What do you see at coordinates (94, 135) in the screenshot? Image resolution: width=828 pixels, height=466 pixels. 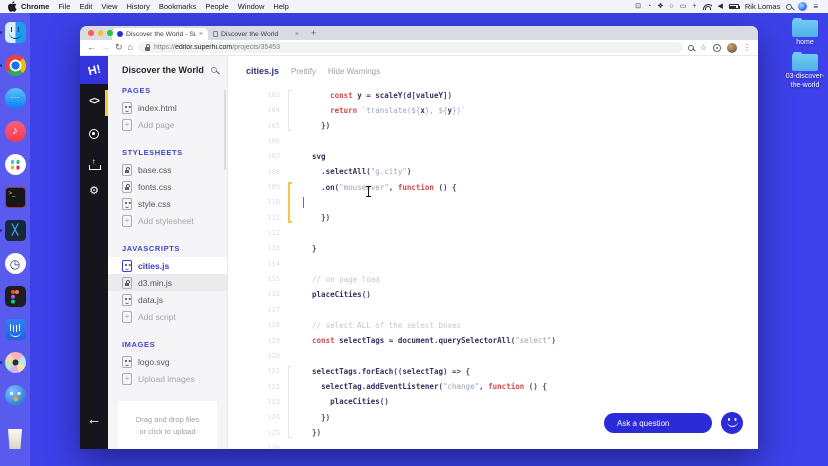 I see `preview-eye-icon` at bounding box center [94, 135].